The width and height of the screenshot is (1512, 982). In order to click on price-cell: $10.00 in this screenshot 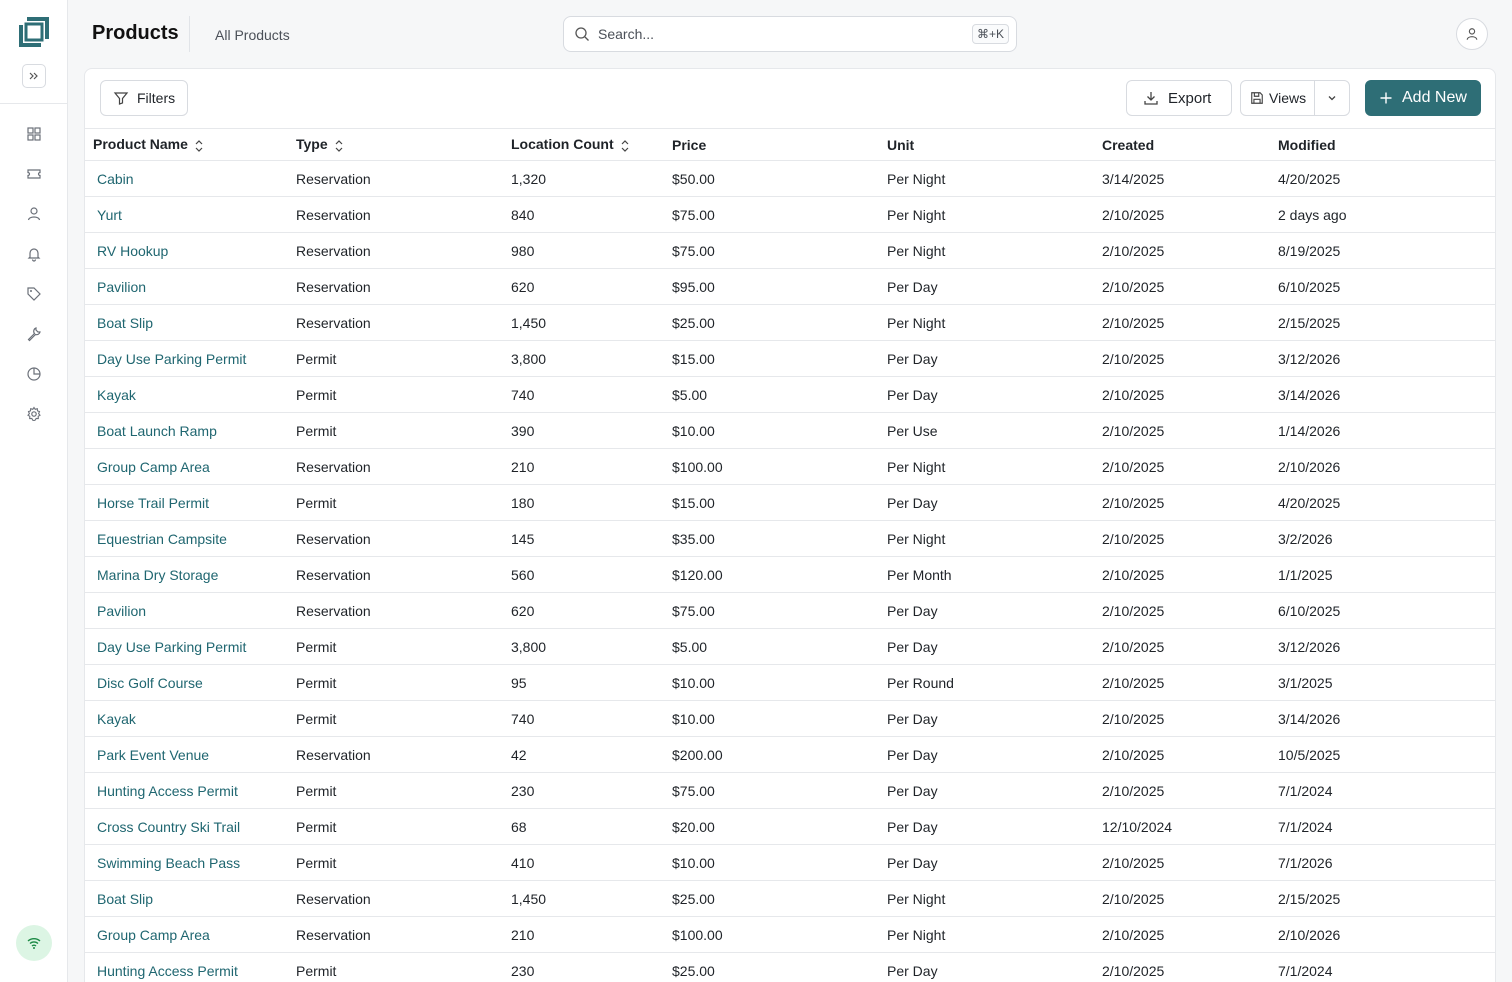, I will do `click(779, 862)`.